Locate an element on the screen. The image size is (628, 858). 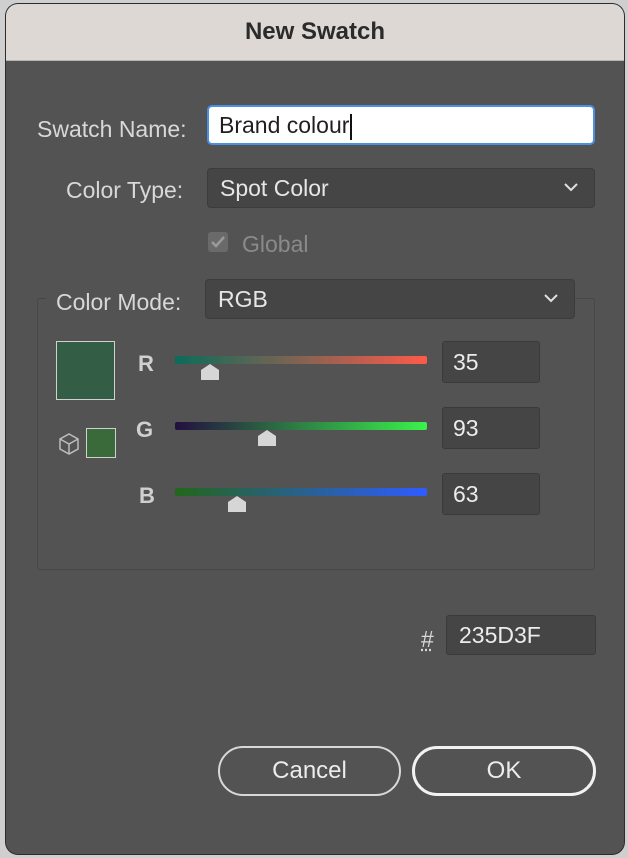
channel-label-r: R is located at coordinates (146, 363).